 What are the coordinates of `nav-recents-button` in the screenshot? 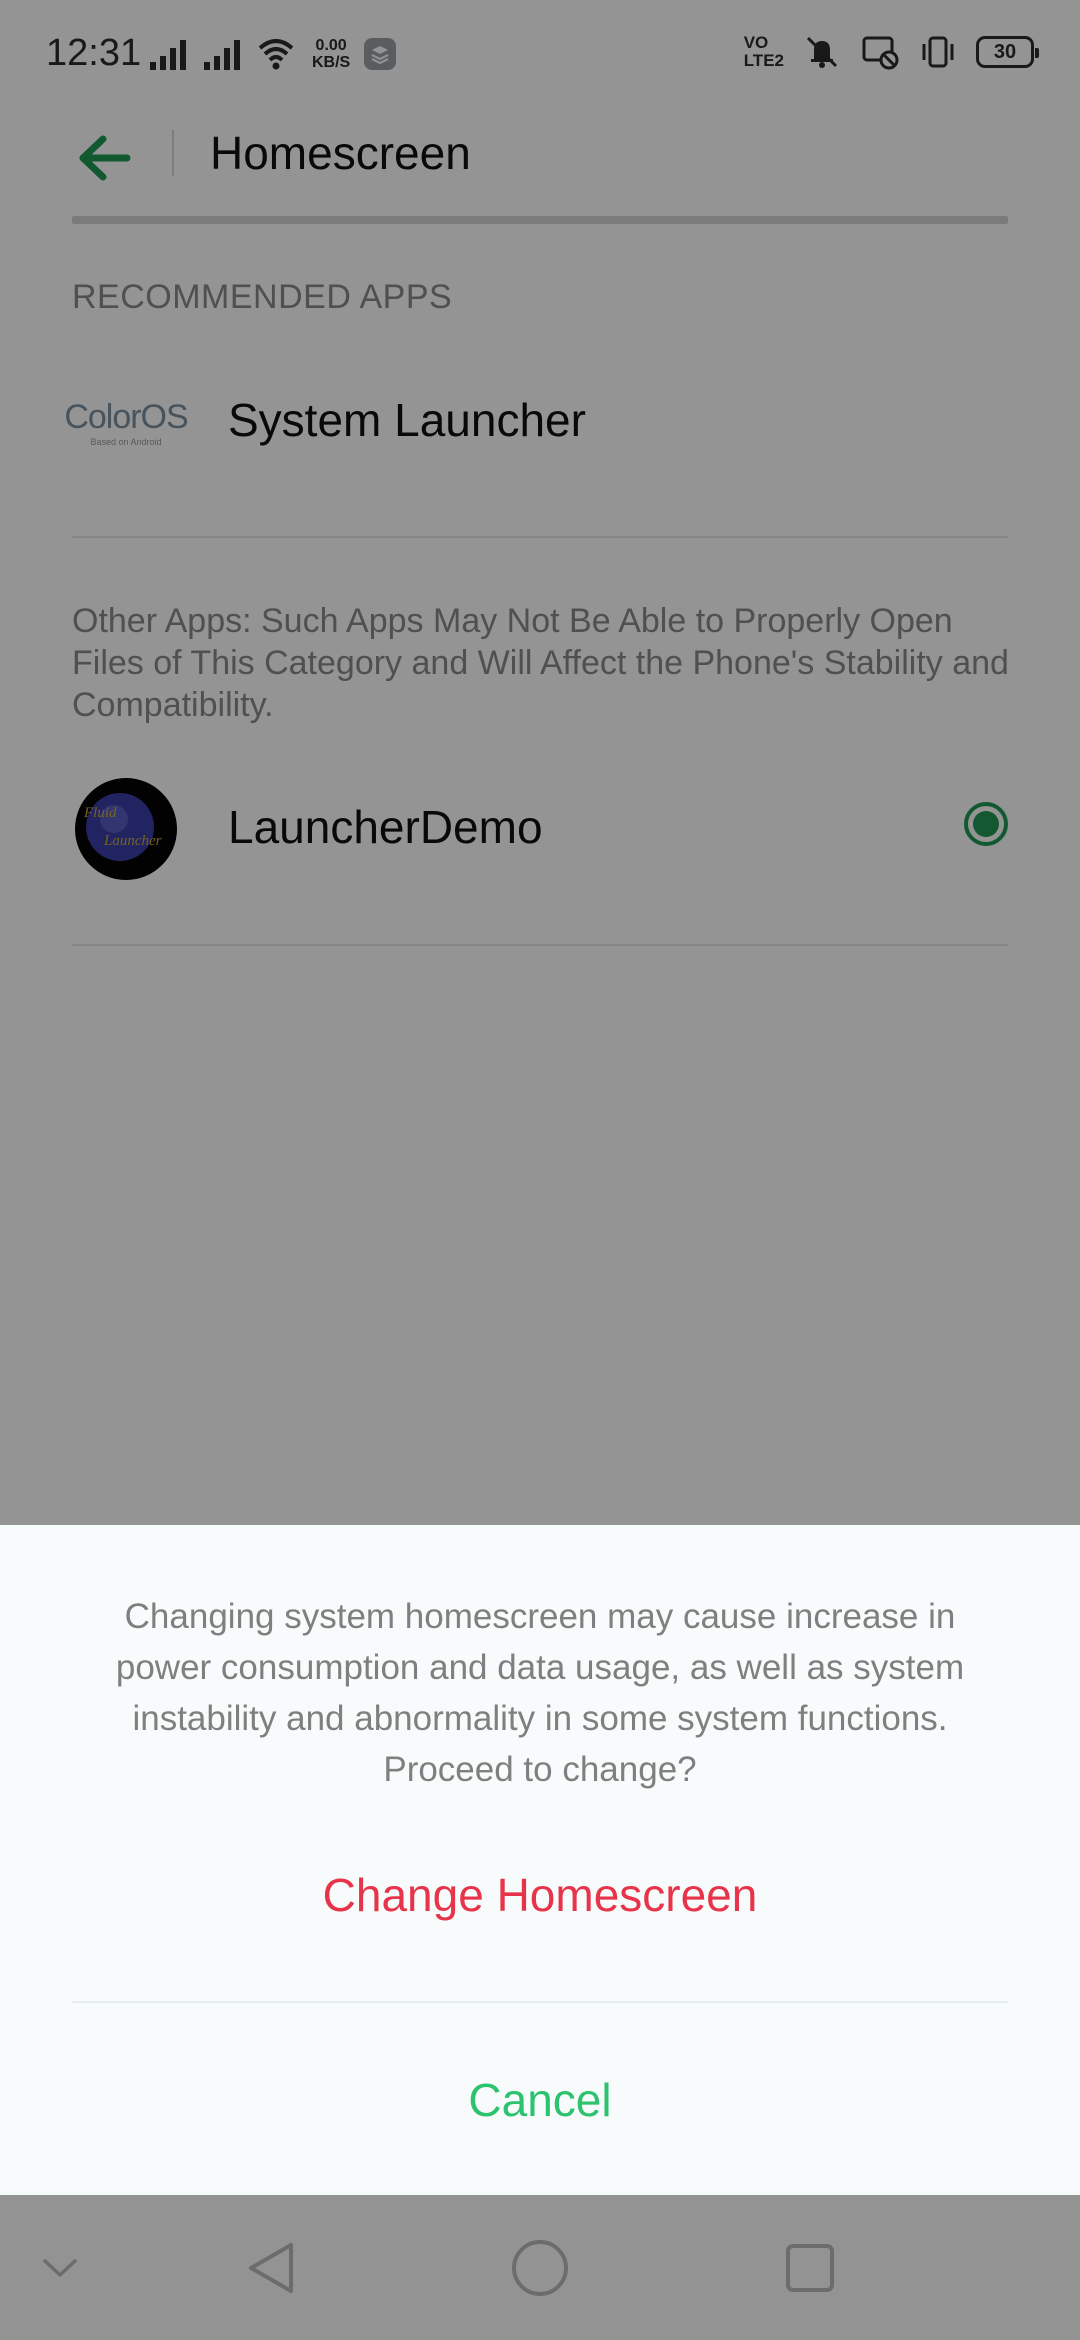 It's located at (810, 2268).